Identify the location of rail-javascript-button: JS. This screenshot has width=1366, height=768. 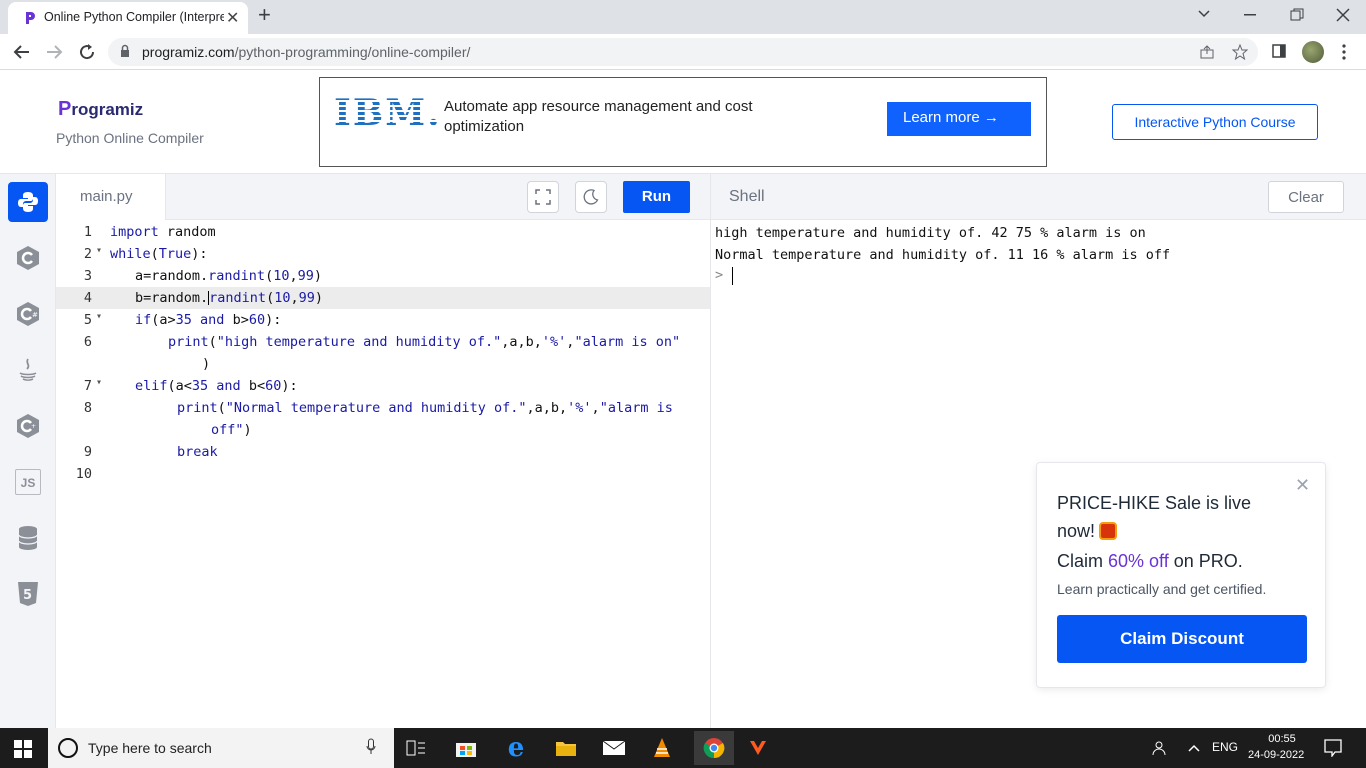
(28, 482).